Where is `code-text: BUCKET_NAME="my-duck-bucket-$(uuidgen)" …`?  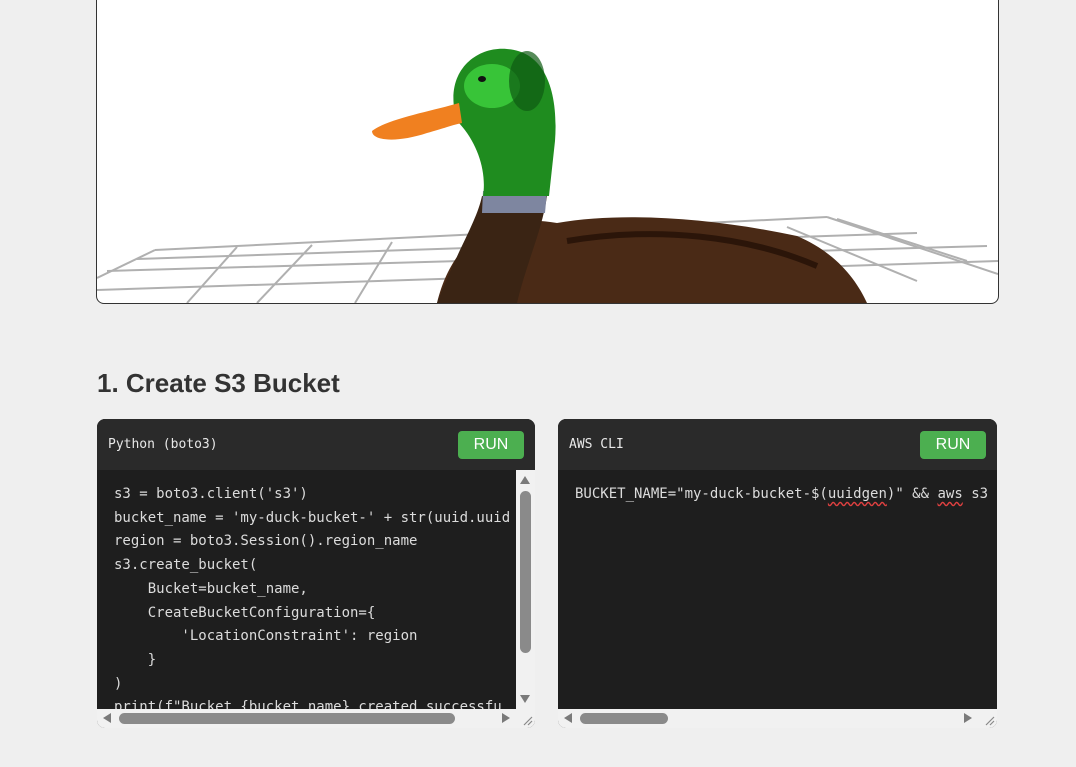 code-text: BUCKET_NAME="my-duck-bucket-$(uuidgen)" … is located at coordinates (782, 494).